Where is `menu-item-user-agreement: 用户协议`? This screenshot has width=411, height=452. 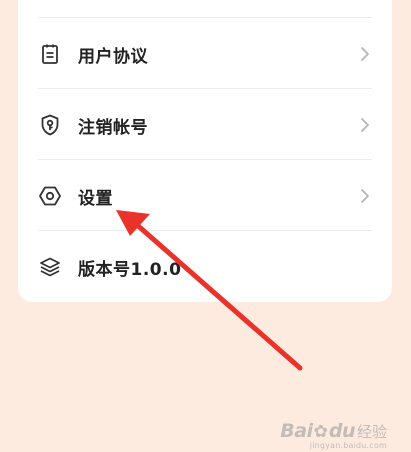 menu-item-user-agreement: 用户协议 is located at coordinates (205, 54).